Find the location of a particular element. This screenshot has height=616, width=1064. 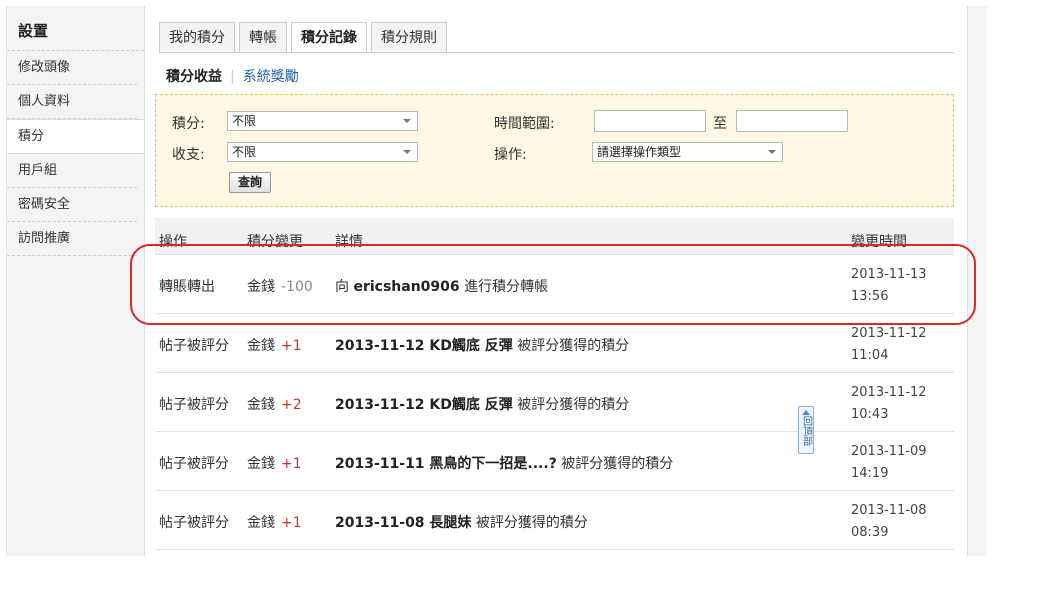

time-range-label: 時間範圍: is located at coordinates (524, 124).